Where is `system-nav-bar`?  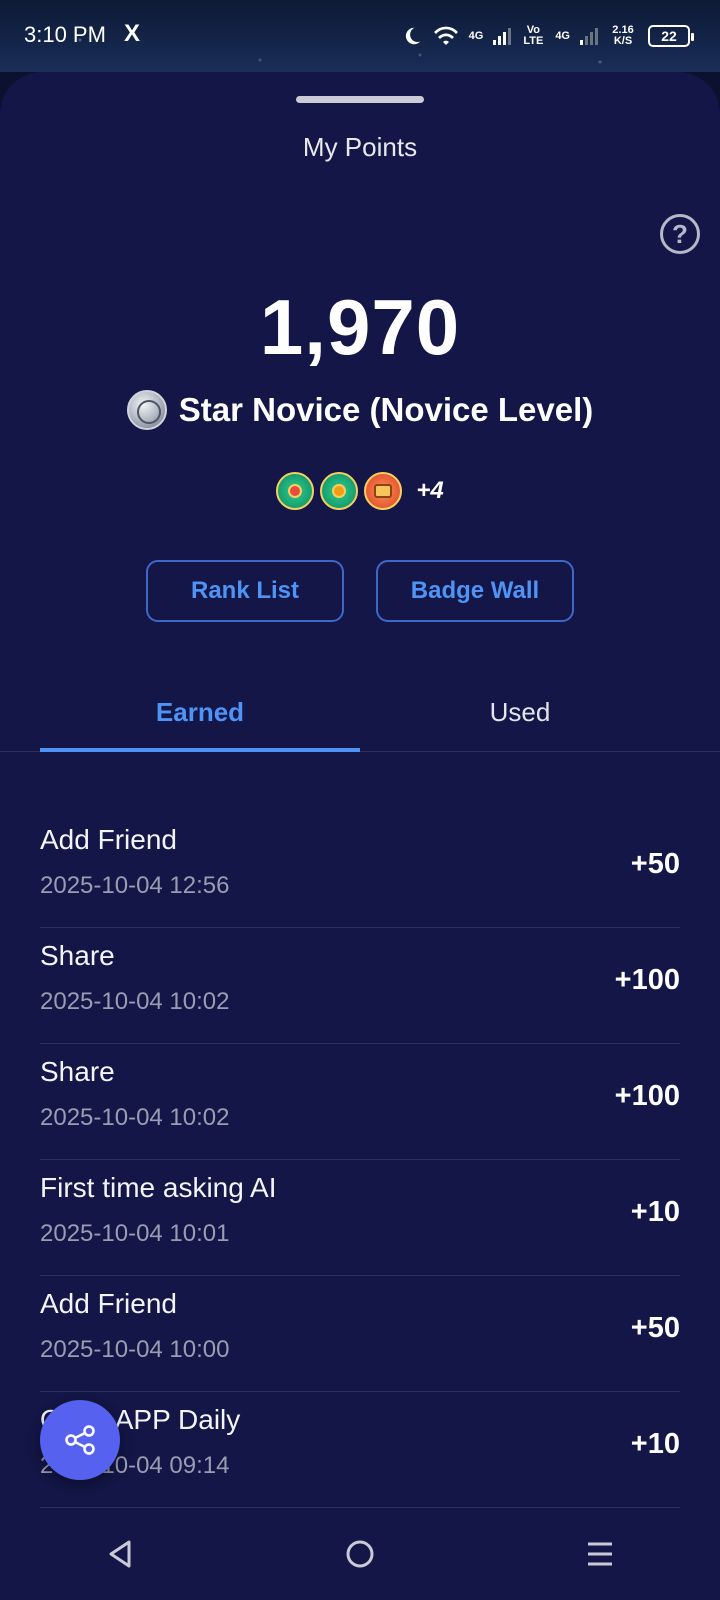 system-nav-bar is located at coordinates (360, 1554).